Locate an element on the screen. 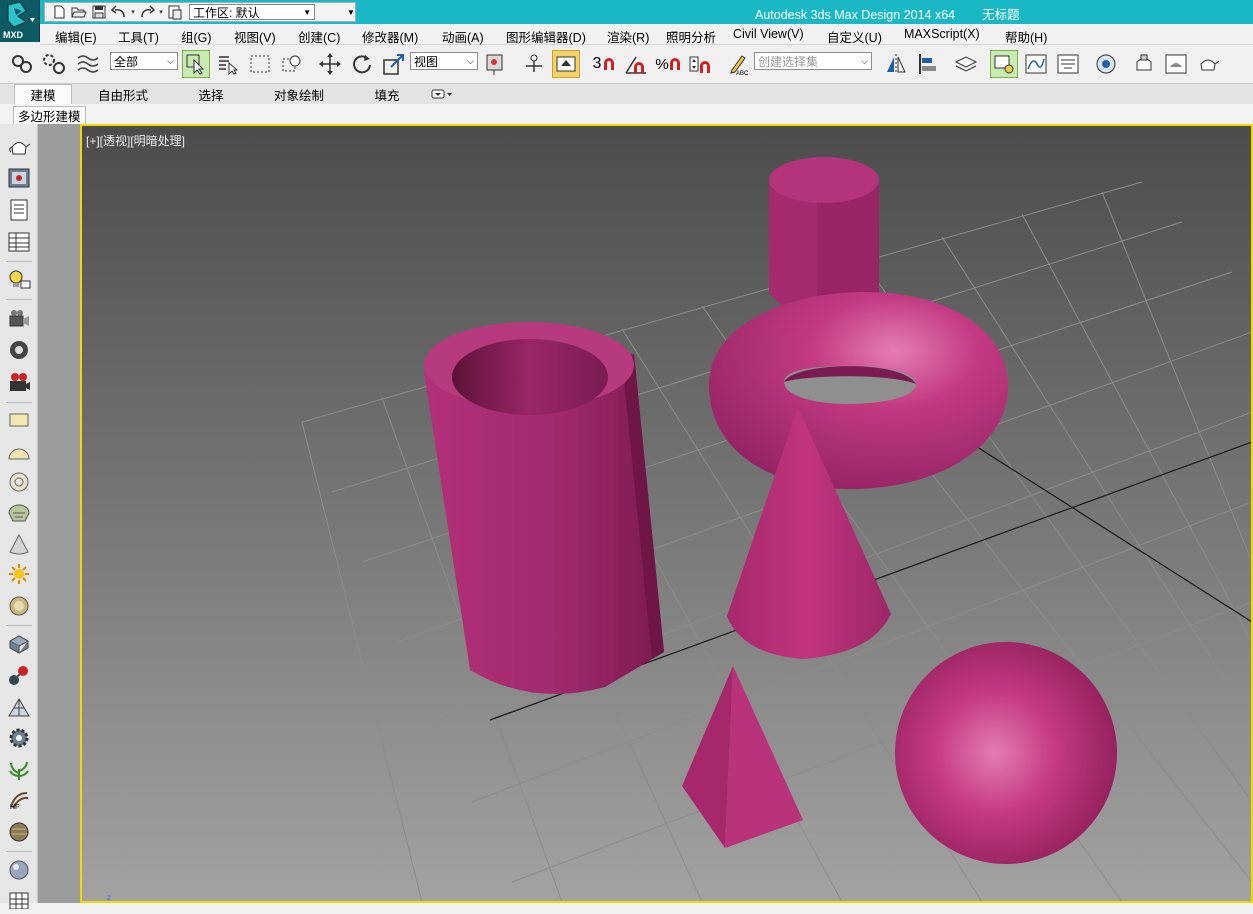 The width and height of the screenshot is (1253, 914). particle-button is located at coordinates (19, 644).